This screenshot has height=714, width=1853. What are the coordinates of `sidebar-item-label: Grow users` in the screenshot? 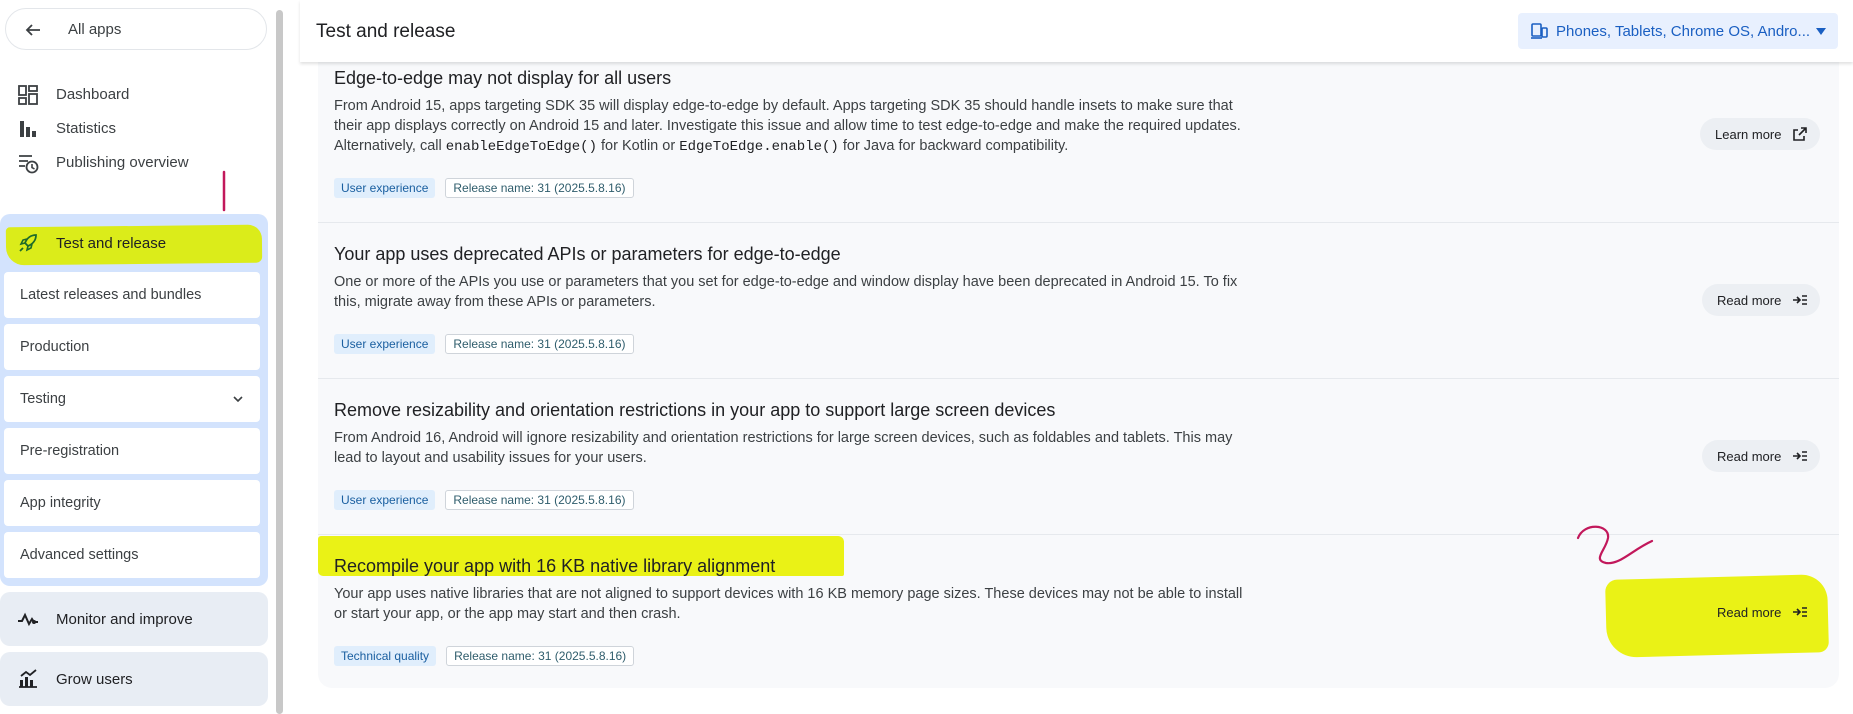 It's located at (94, 679).